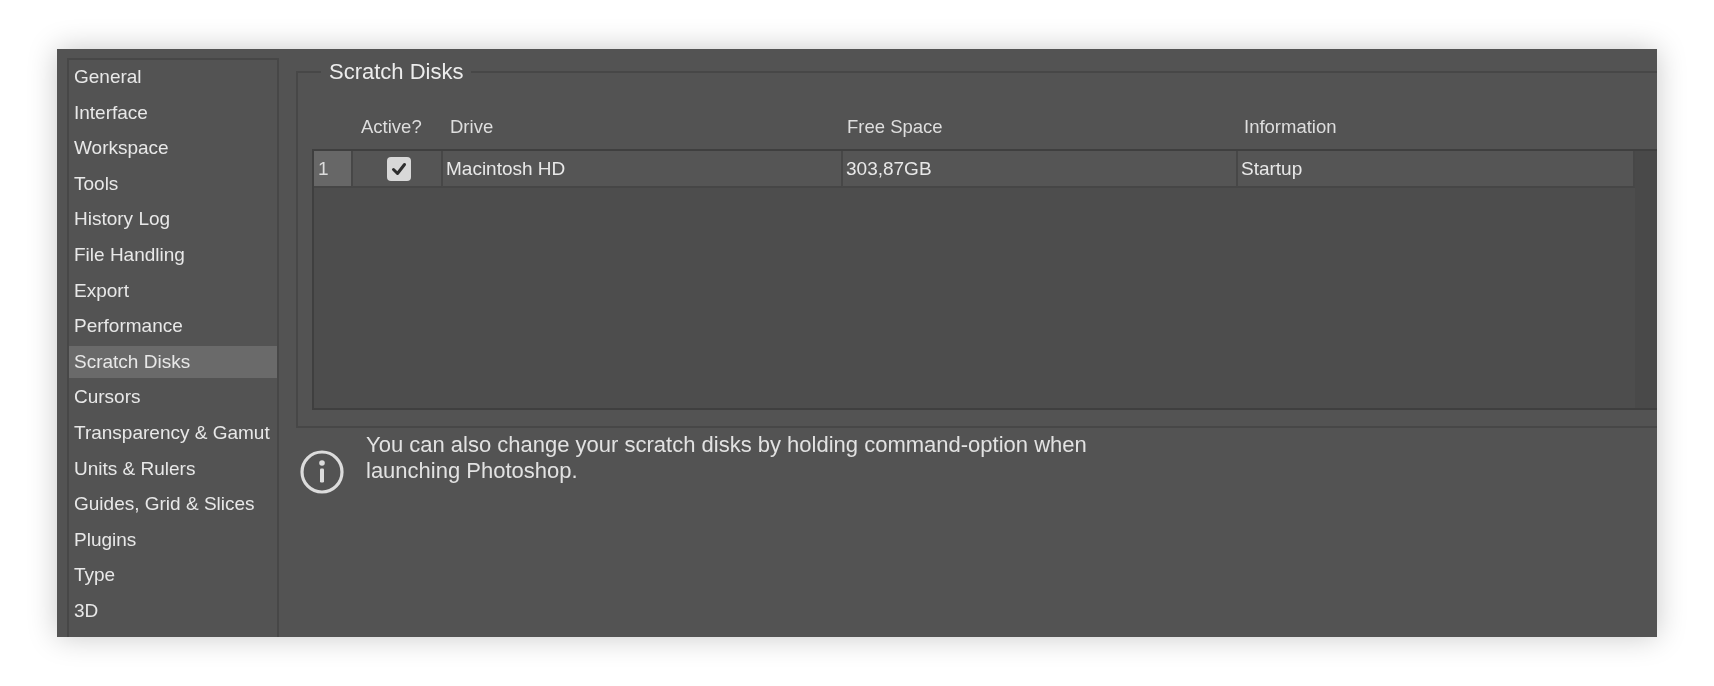 The width and height of the screenshot is (1714, 686). Describe the element at coordinates (173, 610) in the screenshot. I see `sidebar-item: 3D` at that location.